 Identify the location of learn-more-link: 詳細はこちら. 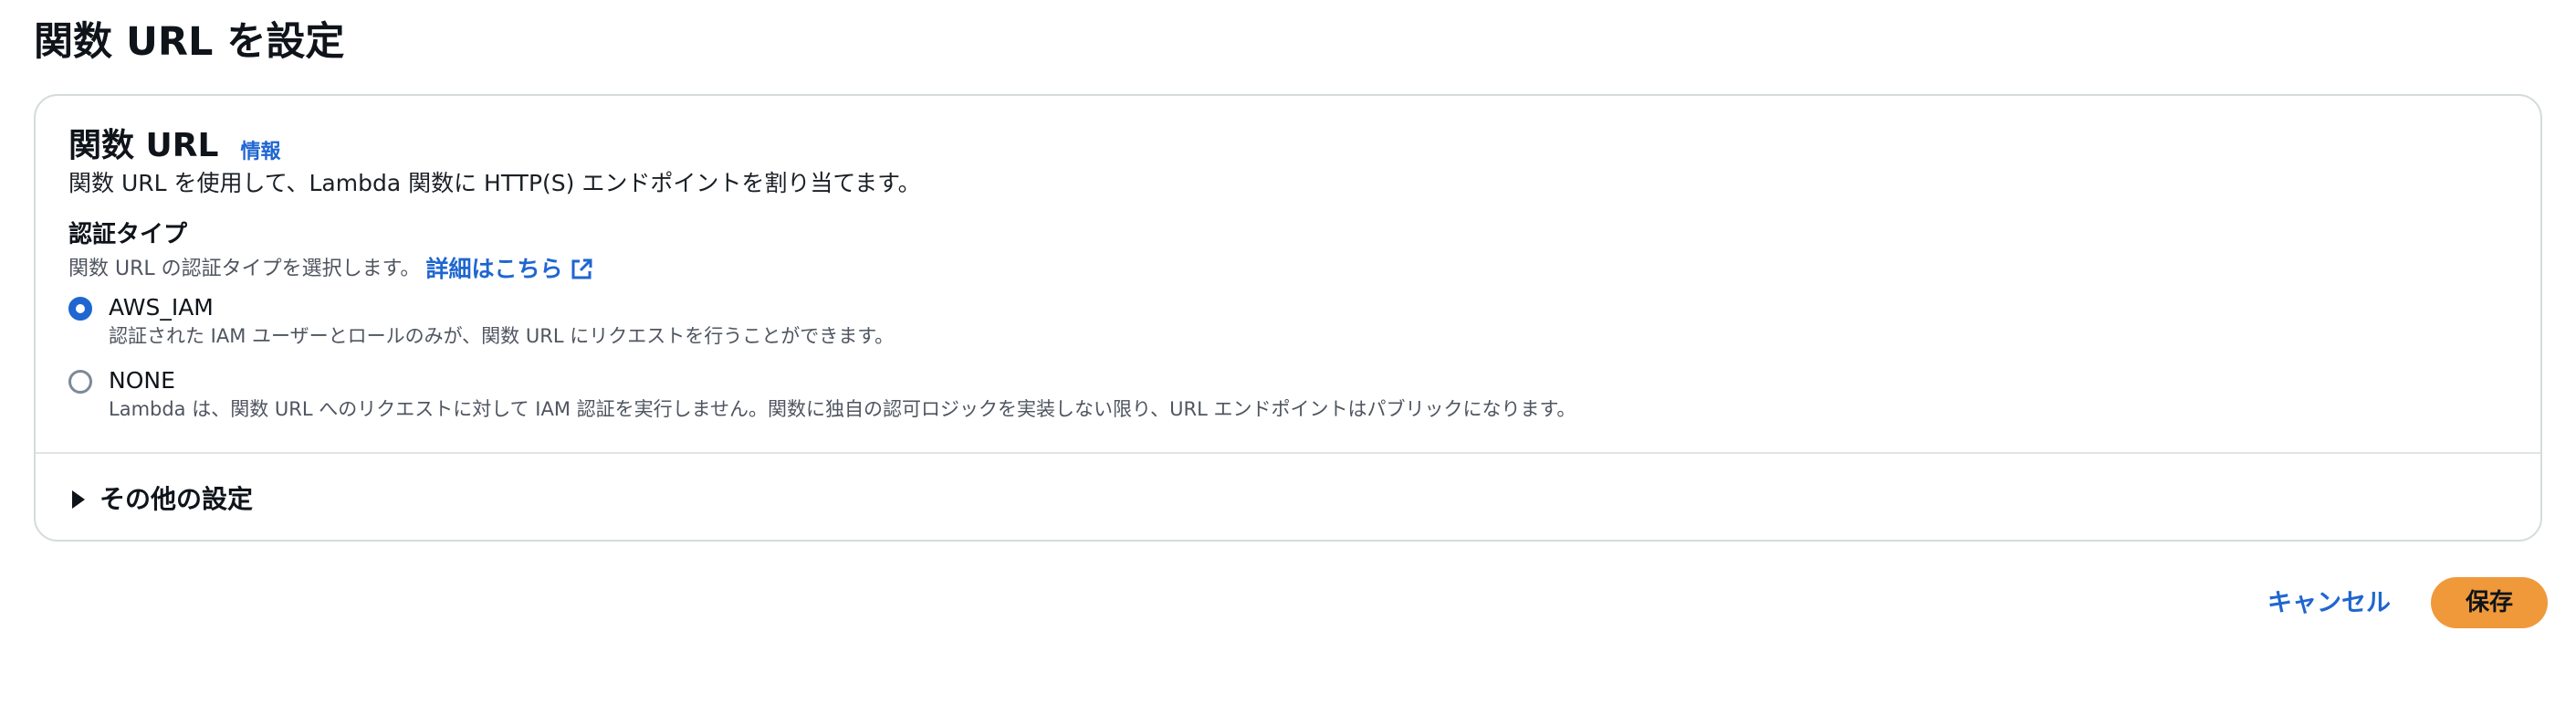
(509, 269).